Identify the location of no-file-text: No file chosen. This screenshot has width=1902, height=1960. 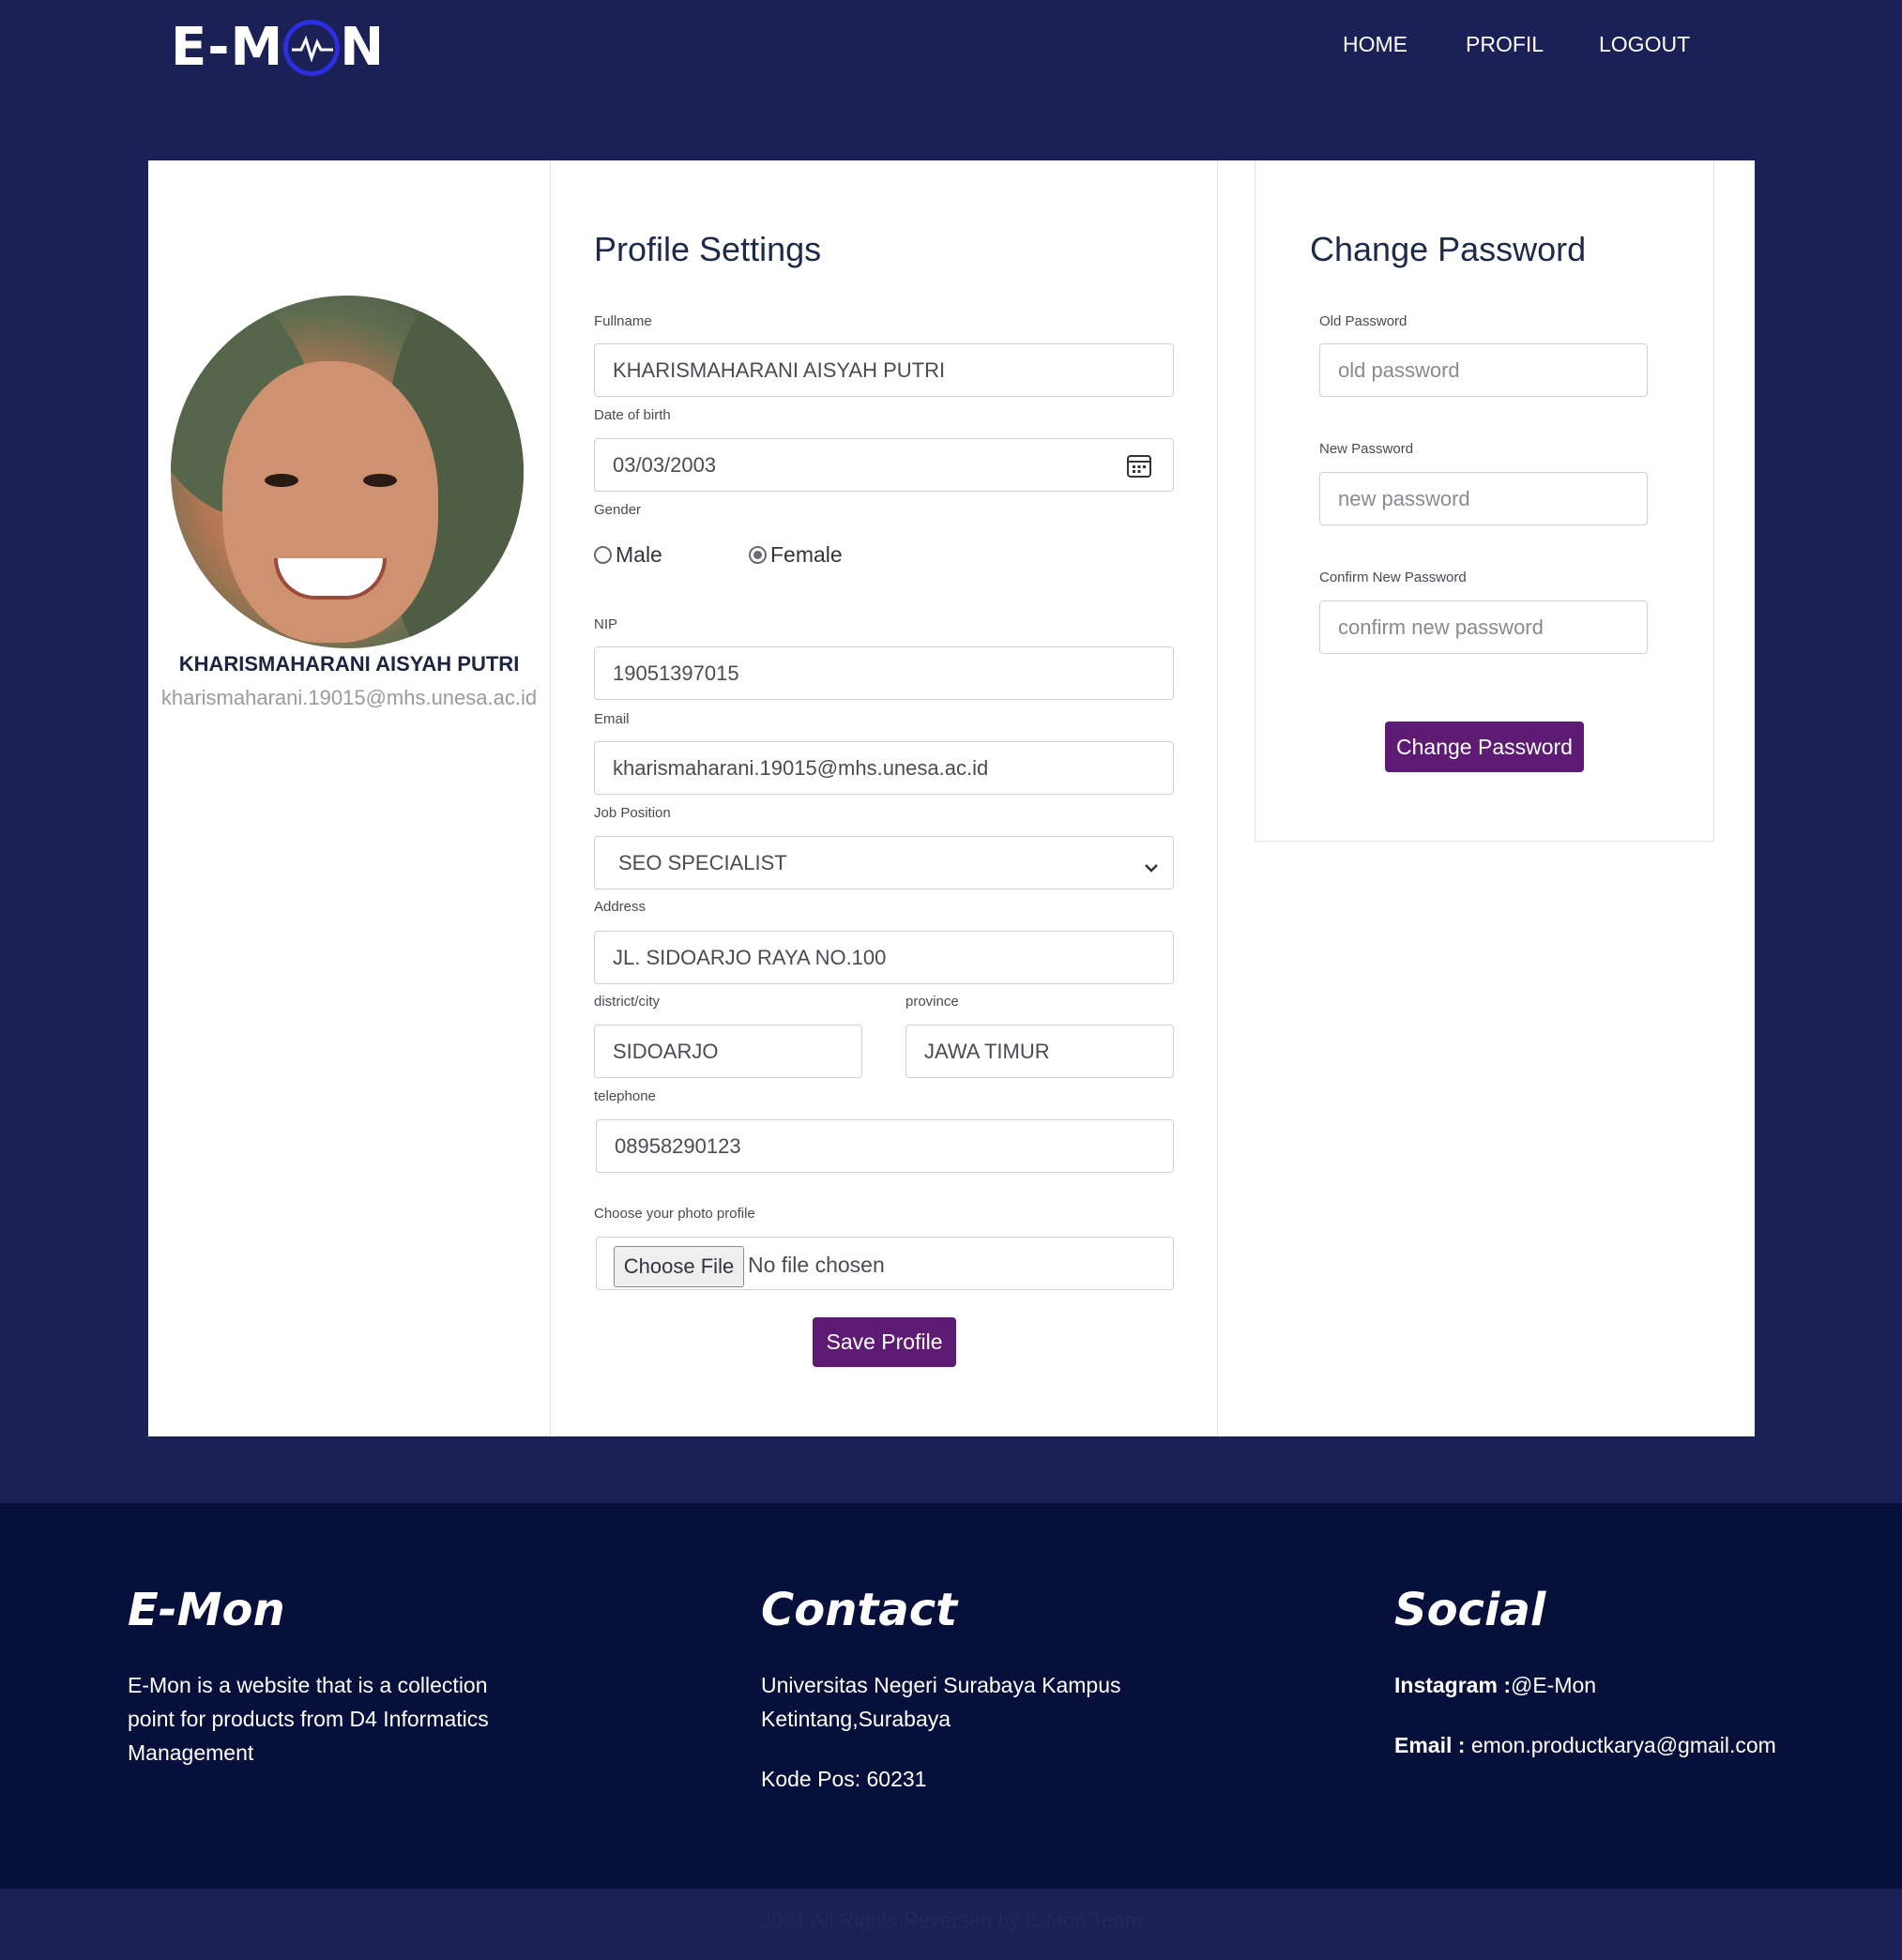
(817, 1265).